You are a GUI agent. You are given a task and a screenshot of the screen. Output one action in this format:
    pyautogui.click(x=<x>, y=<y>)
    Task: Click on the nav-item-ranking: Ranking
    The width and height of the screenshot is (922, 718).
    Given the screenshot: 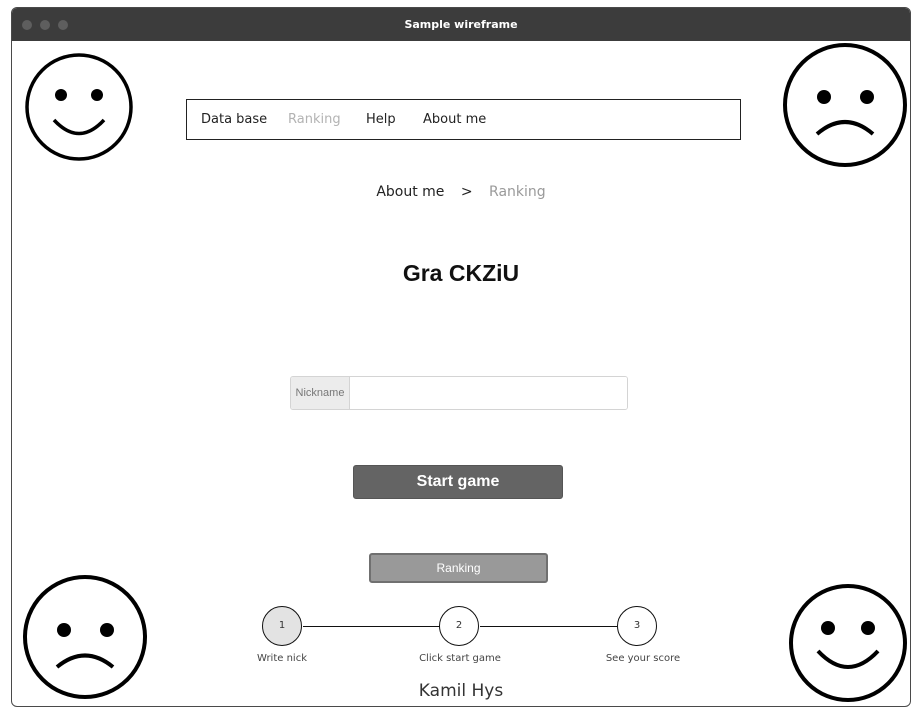 What is the action you would take?
    pyautogui.click(x=314, y=120)
    